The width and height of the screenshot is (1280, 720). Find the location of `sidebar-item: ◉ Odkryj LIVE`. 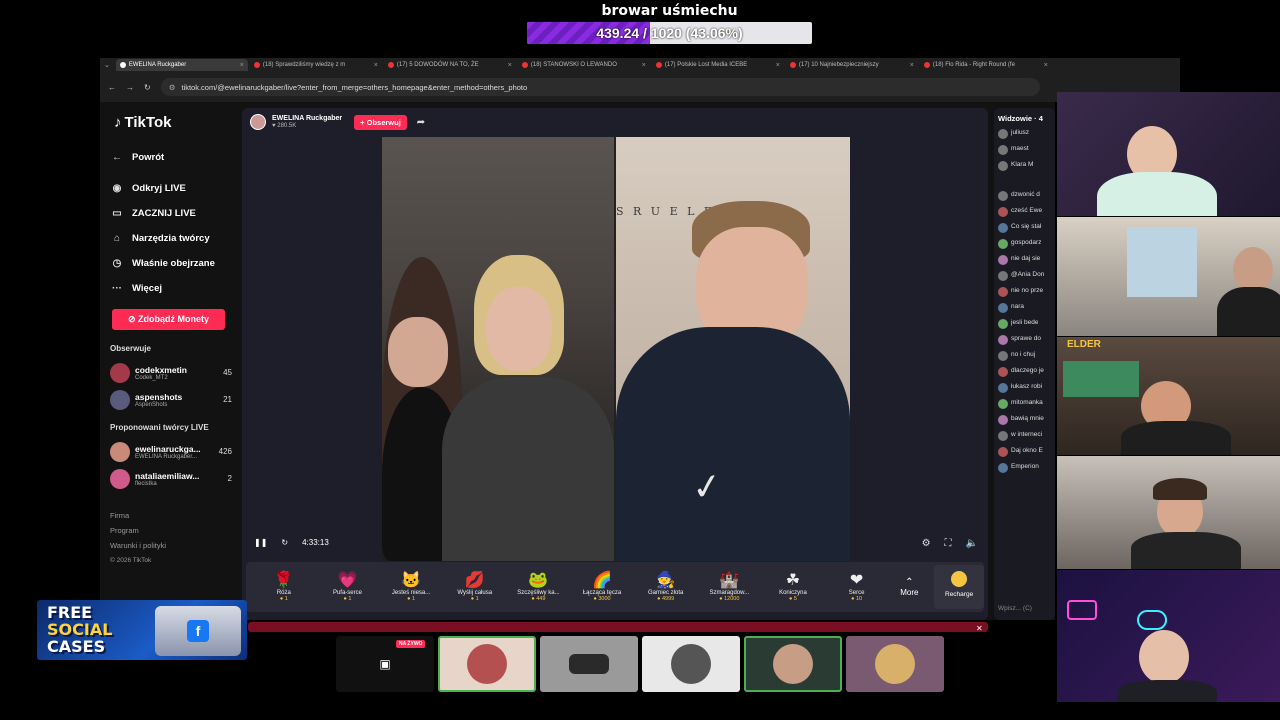

sidebar-item: ◉ Odkryj LIVE is located at coordinates (171, 188).